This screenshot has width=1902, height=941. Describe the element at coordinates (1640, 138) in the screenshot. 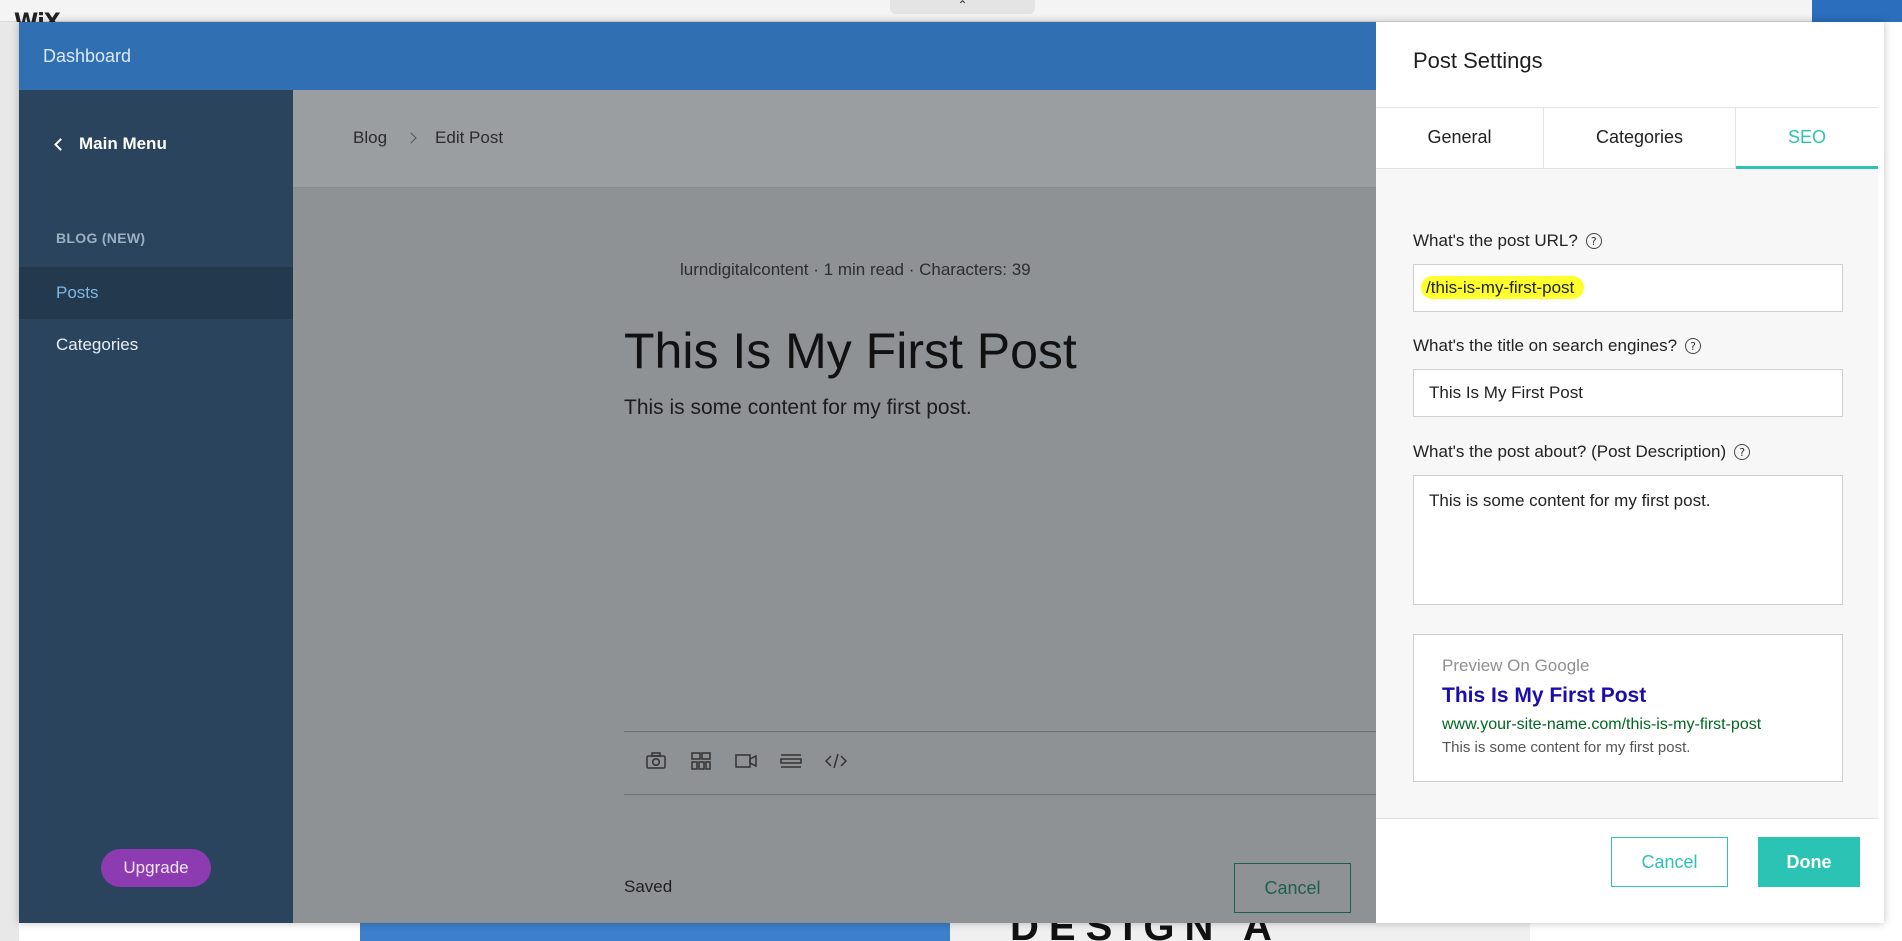

I see `tab-categories: Categories` at that location.